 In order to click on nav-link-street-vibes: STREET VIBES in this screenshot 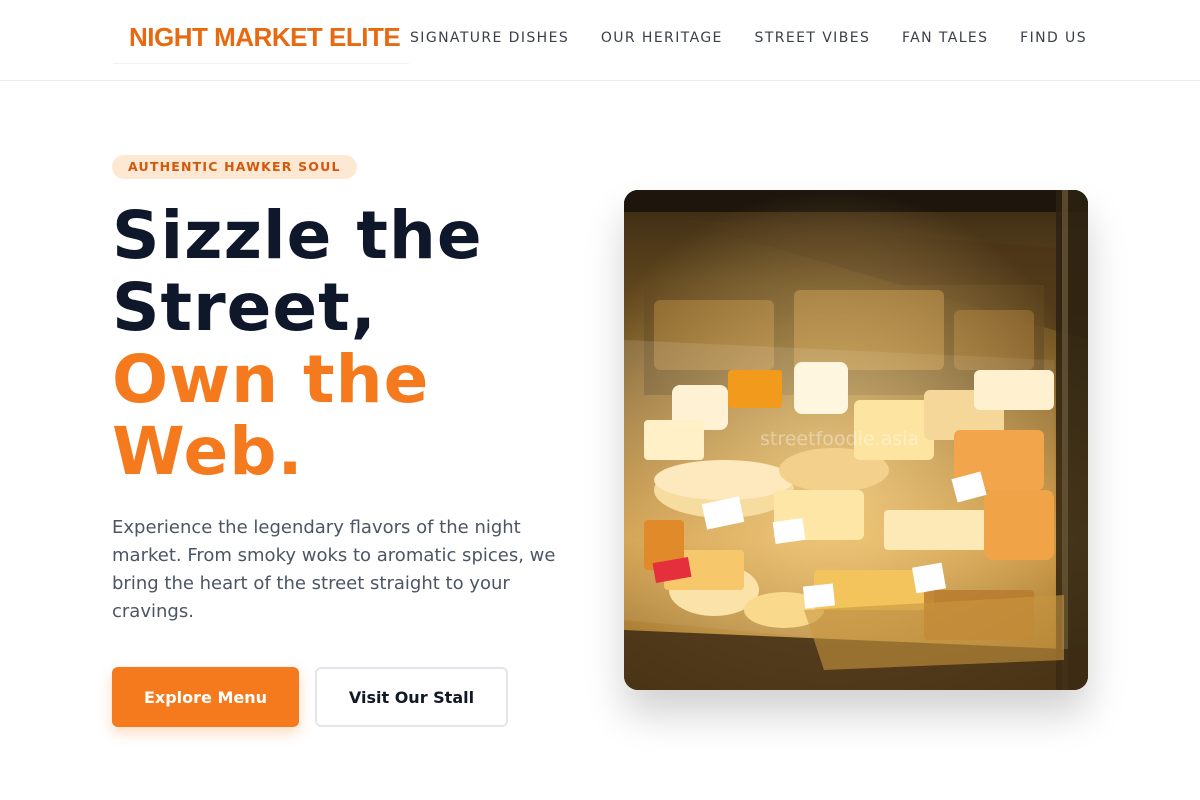, I will do `click(813, 38)`.